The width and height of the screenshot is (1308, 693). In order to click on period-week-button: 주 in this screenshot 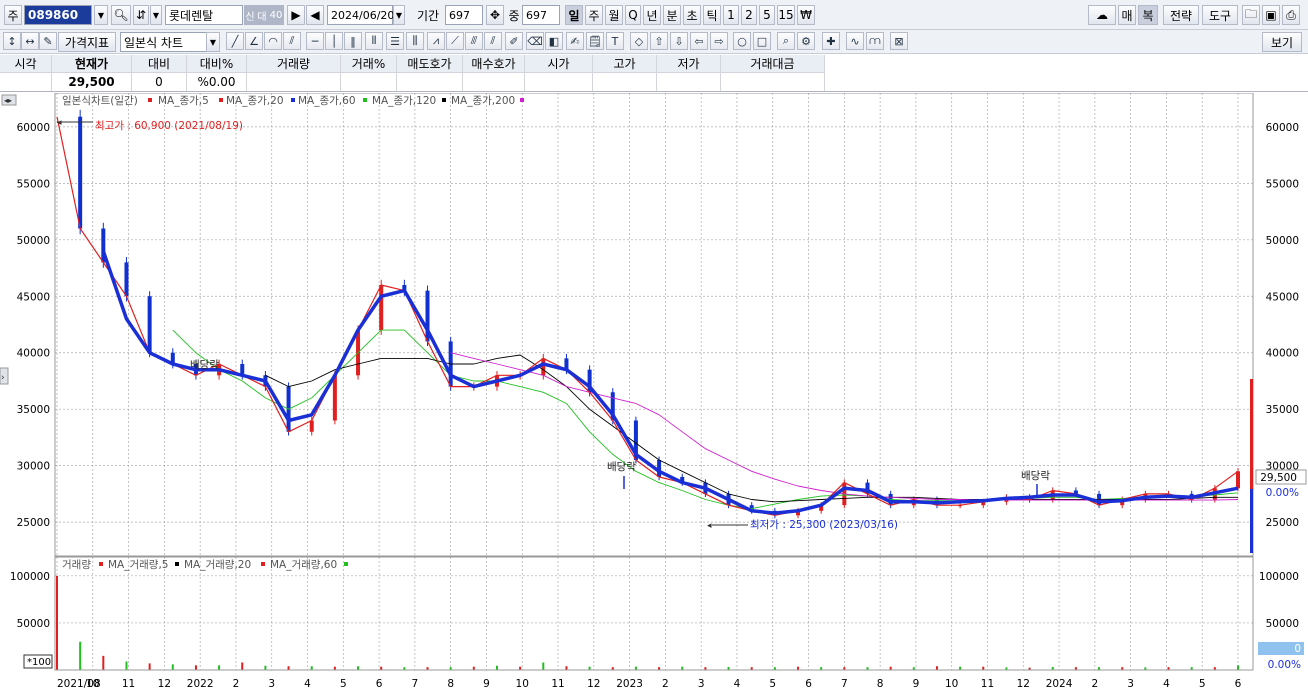, I will do `click(594, 15)`.